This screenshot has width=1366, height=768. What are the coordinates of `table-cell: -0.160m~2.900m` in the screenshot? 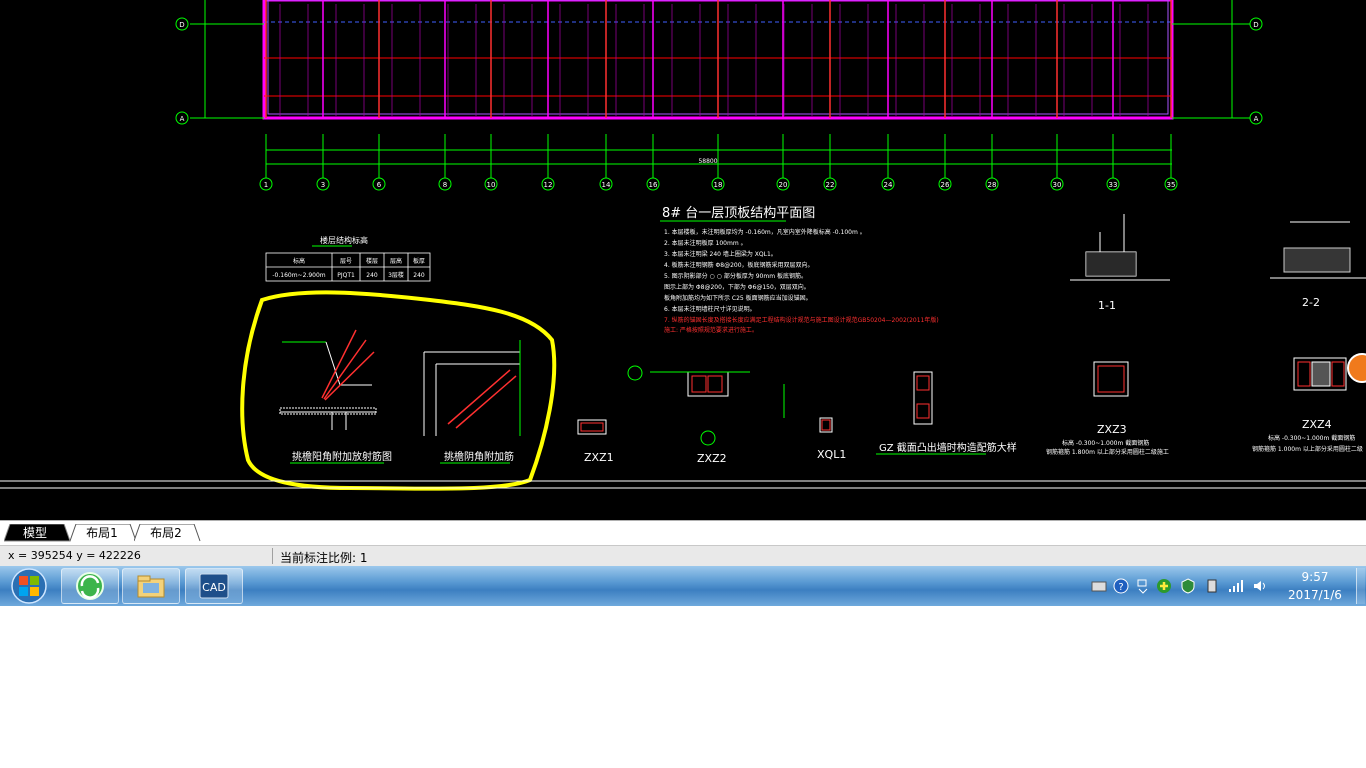 It's located at (298, 275).